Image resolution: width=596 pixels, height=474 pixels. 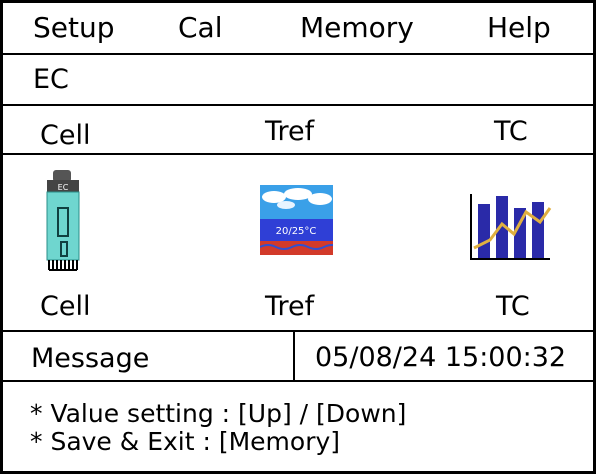 What do you see at coordinates (290, 306) in the screenshot?
I see `icon-label-tref: Tref` at bounding box center [290, 306].